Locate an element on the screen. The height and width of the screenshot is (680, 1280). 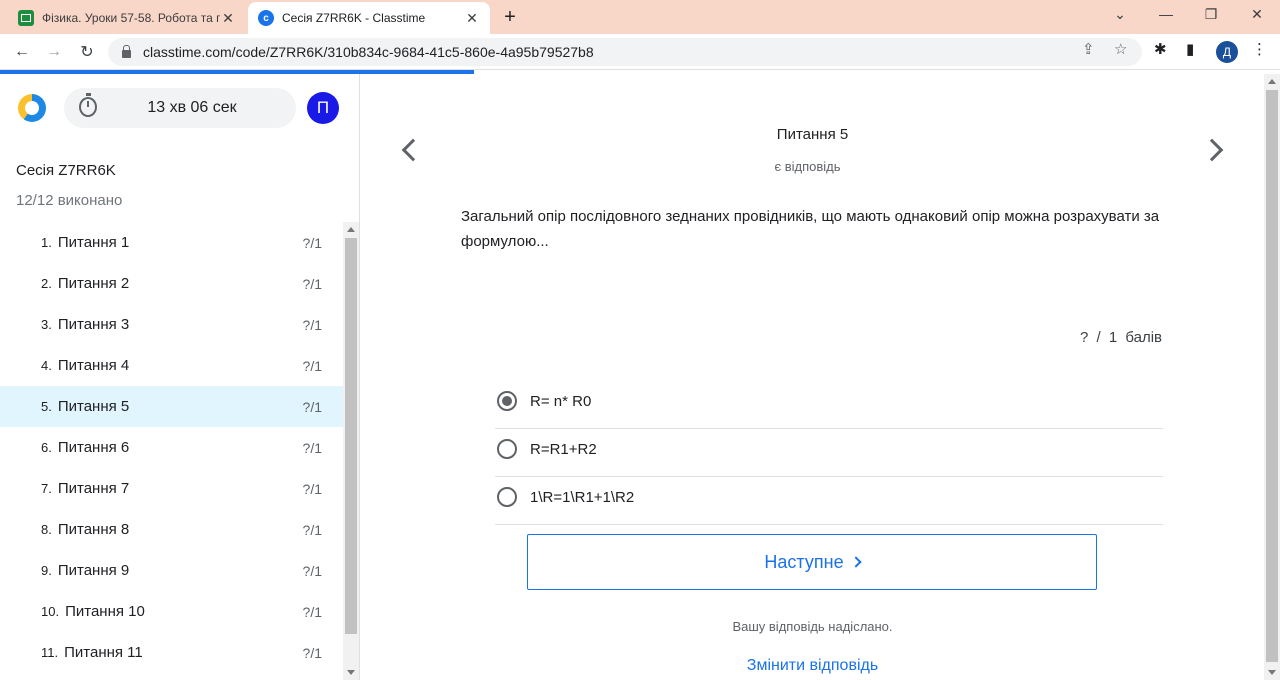
question-number: 2. is located at coordinates (46, 283).